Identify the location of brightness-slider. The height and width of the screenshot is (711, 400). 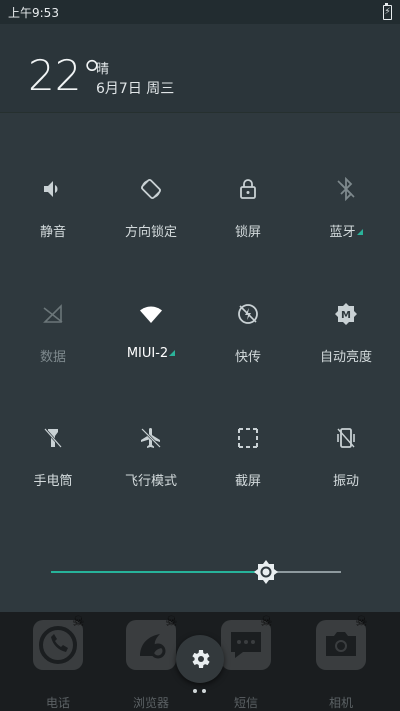
(196, 572).